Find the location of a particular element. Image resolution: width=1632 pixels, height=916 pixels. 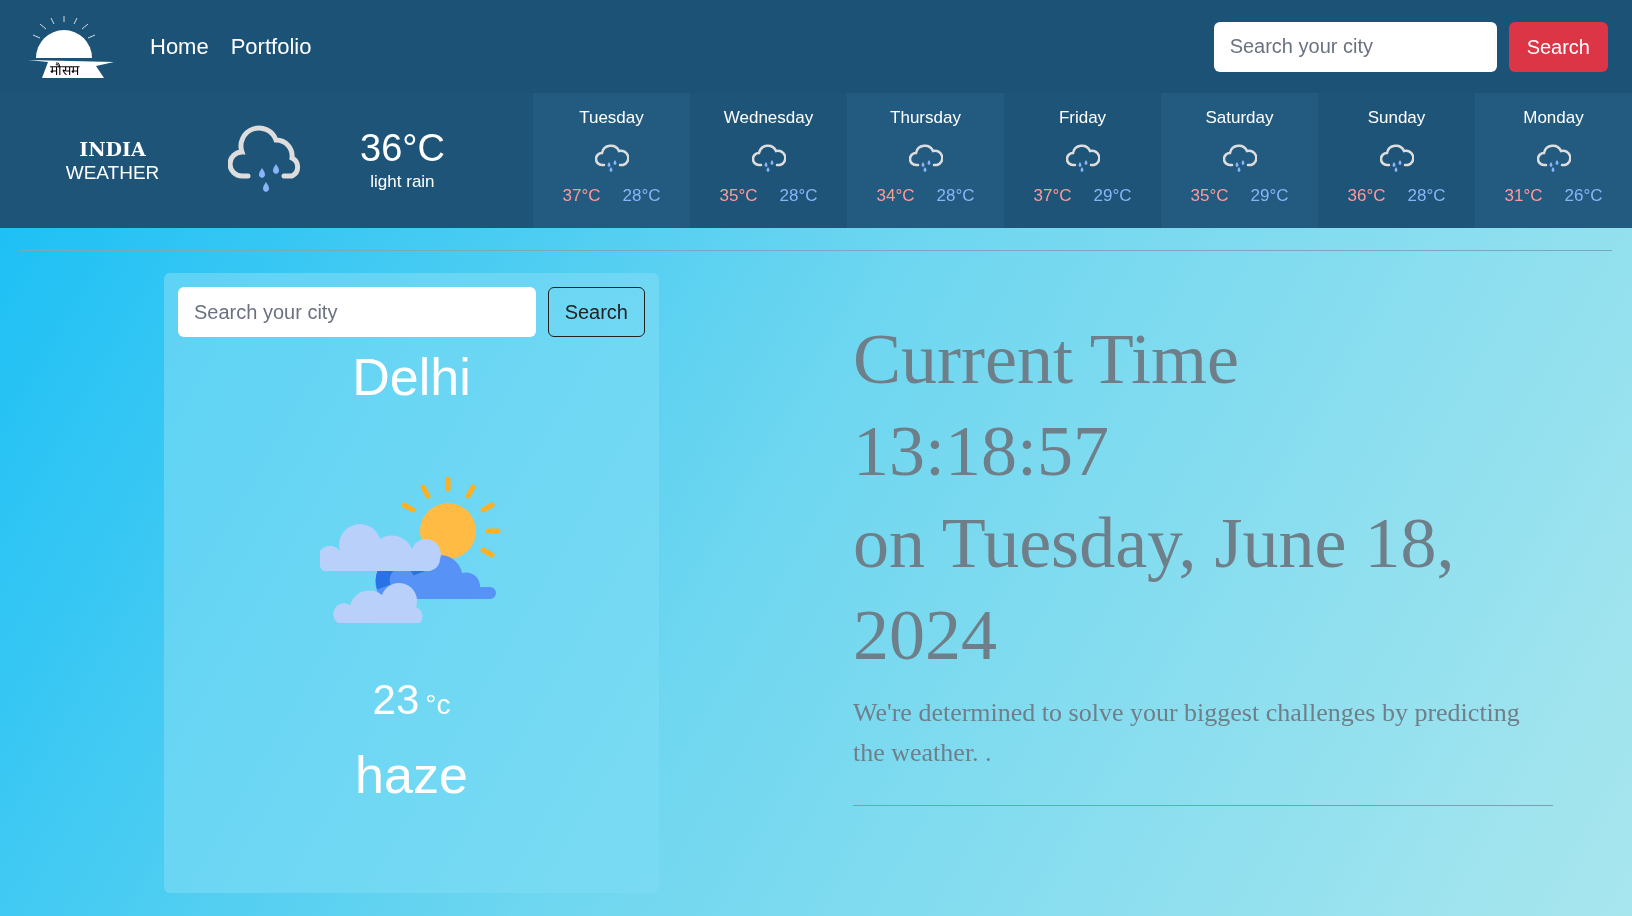

tagline-text: We're determined to solve your biggest challenges by predicting the weather. . is located at coordinates (1187, 733).